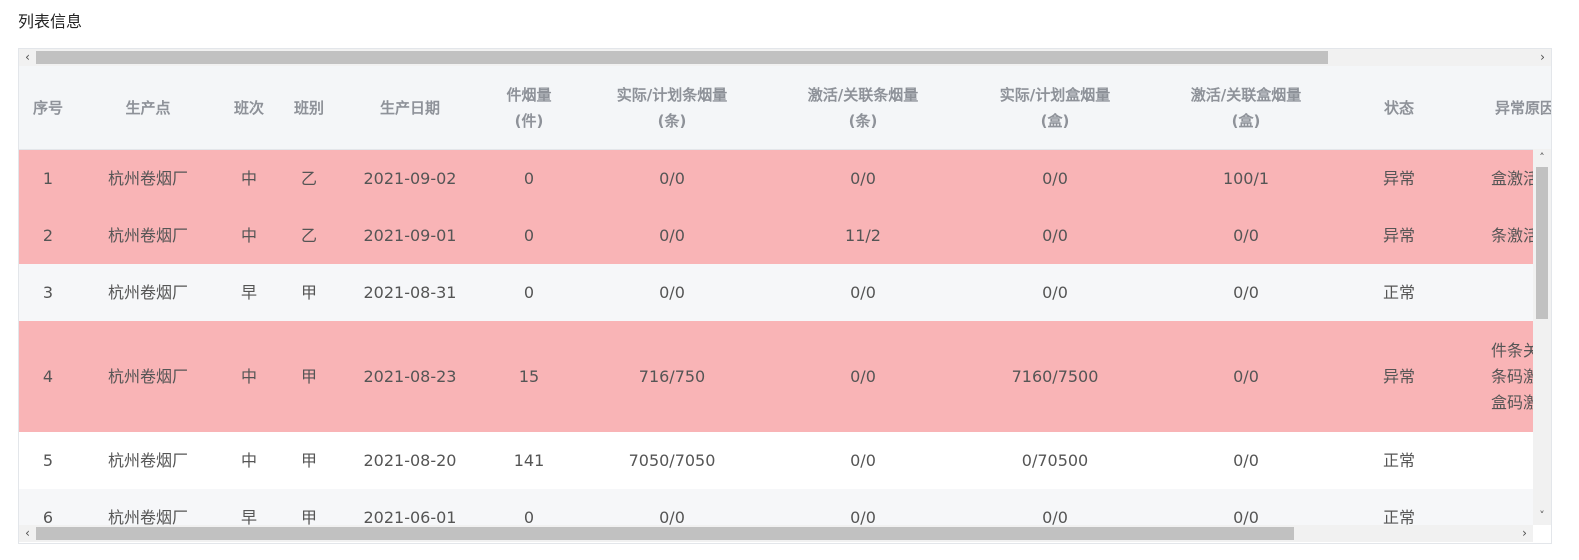 The height and width of the screenshot is (560, 1579). Describe the element at coordinates (410, 235) in the screenshot. I see `cell-date: 2021-09-01` at that location.